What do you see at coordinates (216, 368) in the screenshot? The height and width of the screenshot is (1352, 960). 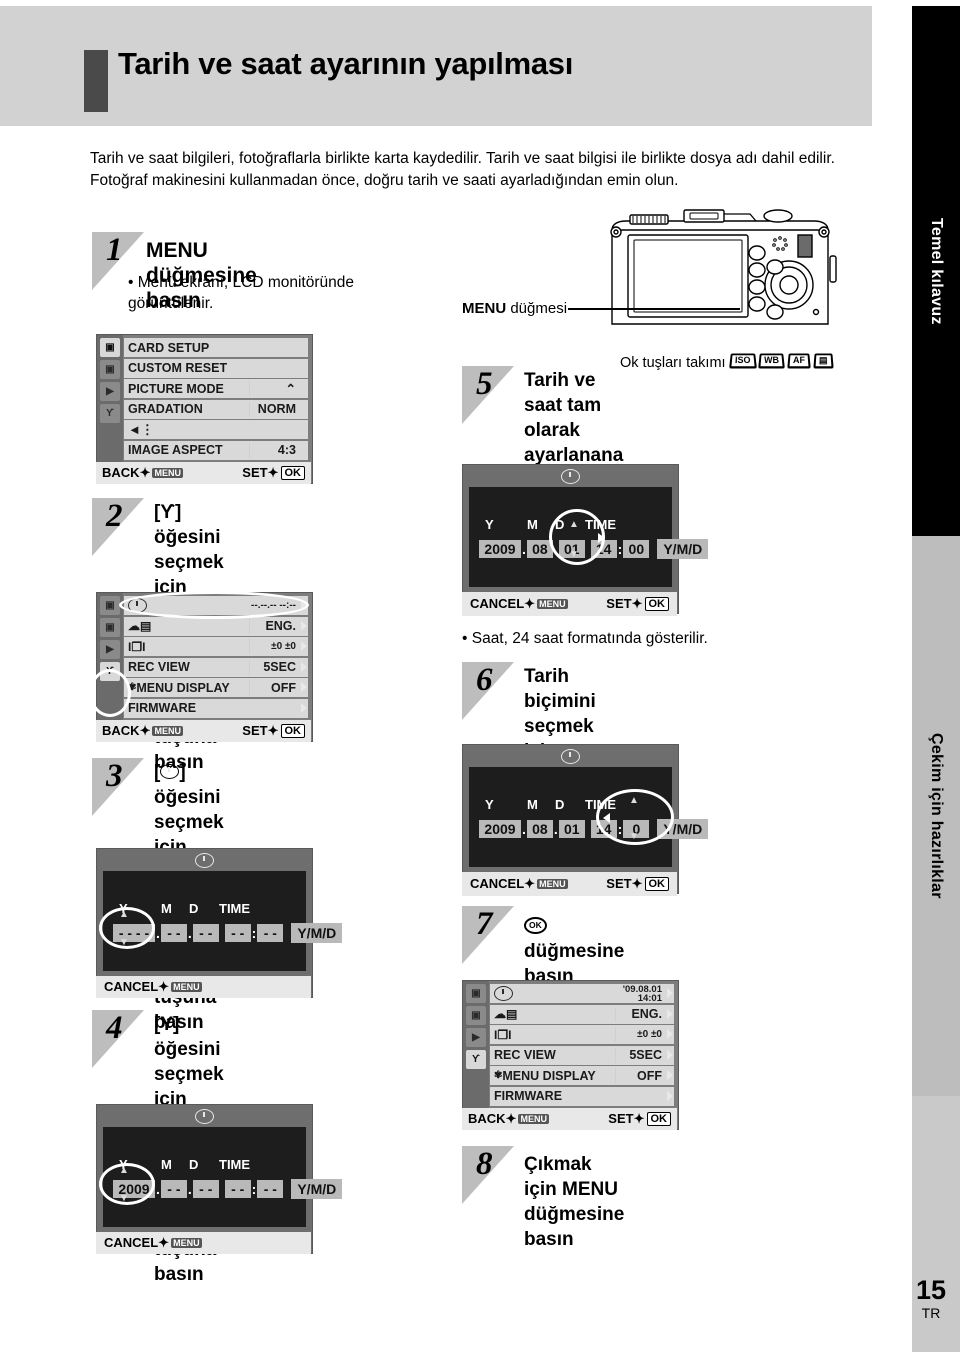 I see `menu-row-custom-reset: CUSTOM RESET` at bounding box center [216, 368].